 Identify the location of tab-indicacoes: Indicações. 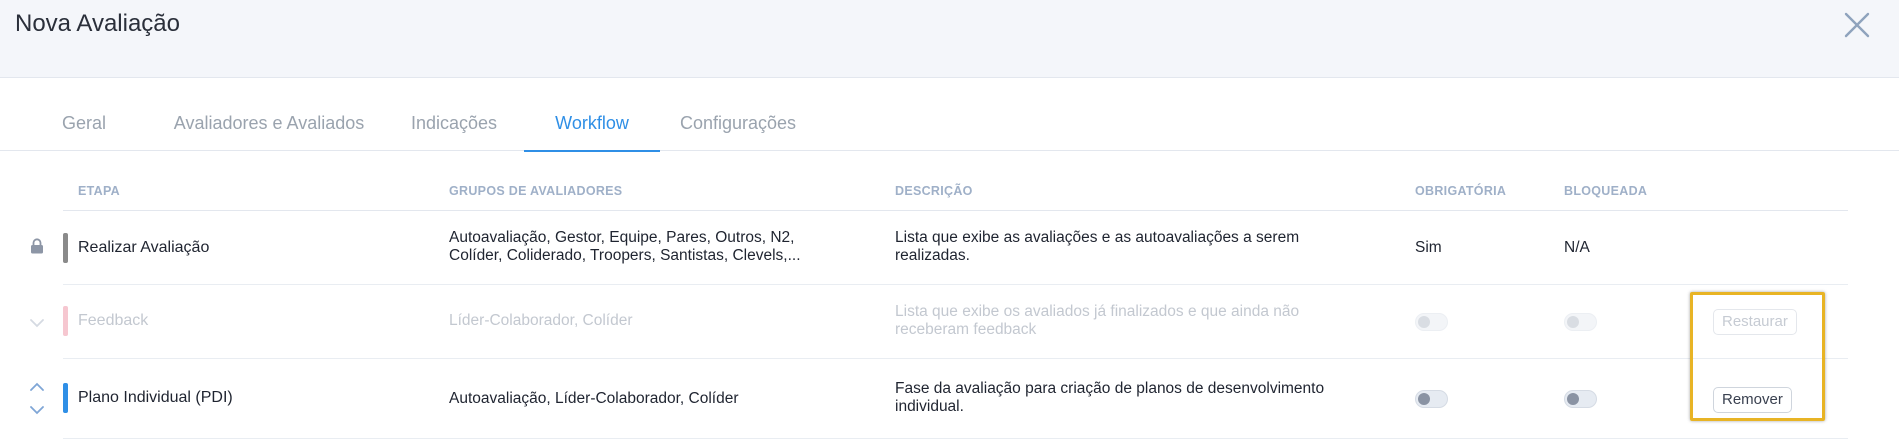
(454, 114).